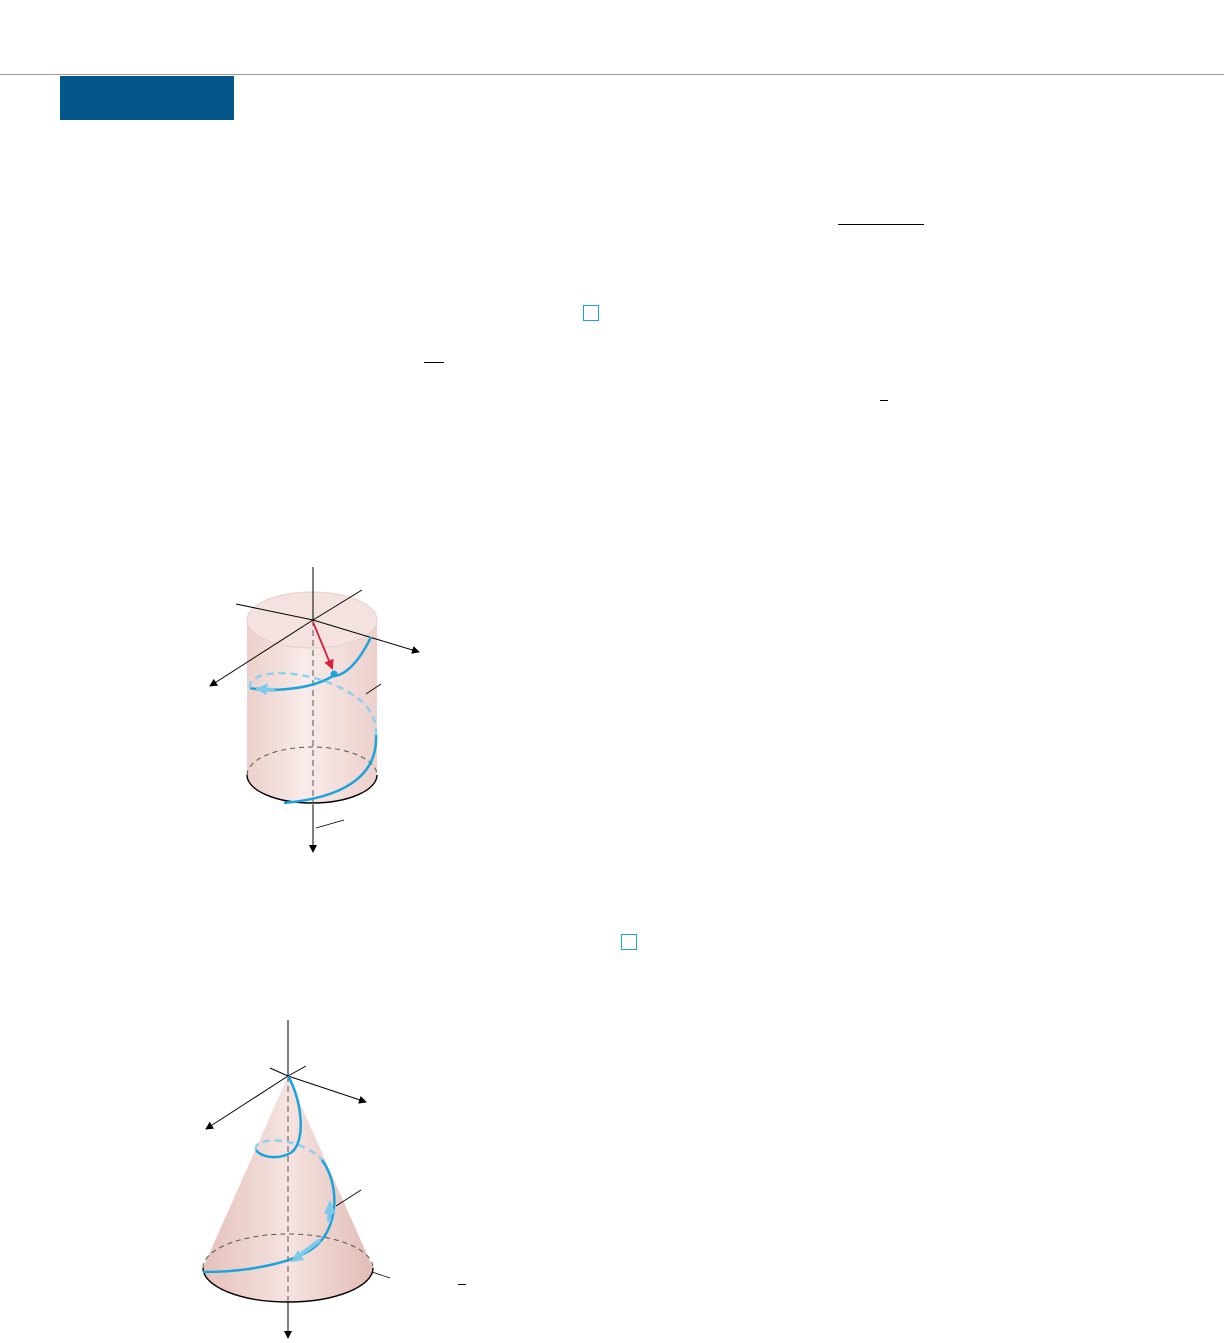 This screenshot has width=1224, height=1343. I want to click on header-rule, so click(612, 74).